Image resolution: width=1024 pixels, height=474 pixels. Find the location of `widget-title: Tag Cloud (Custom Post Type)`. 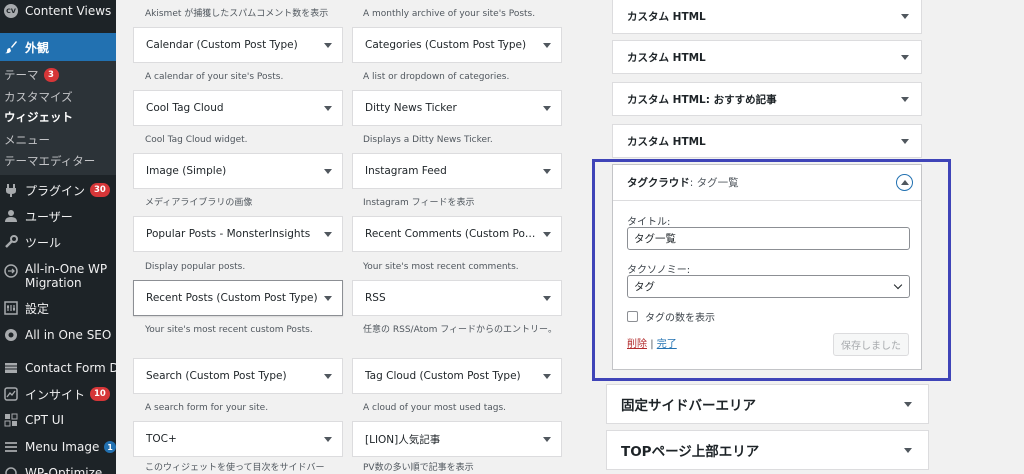

widget-title: Tag Cloud (Custom Post Type) is located at coordinates (443, 376).